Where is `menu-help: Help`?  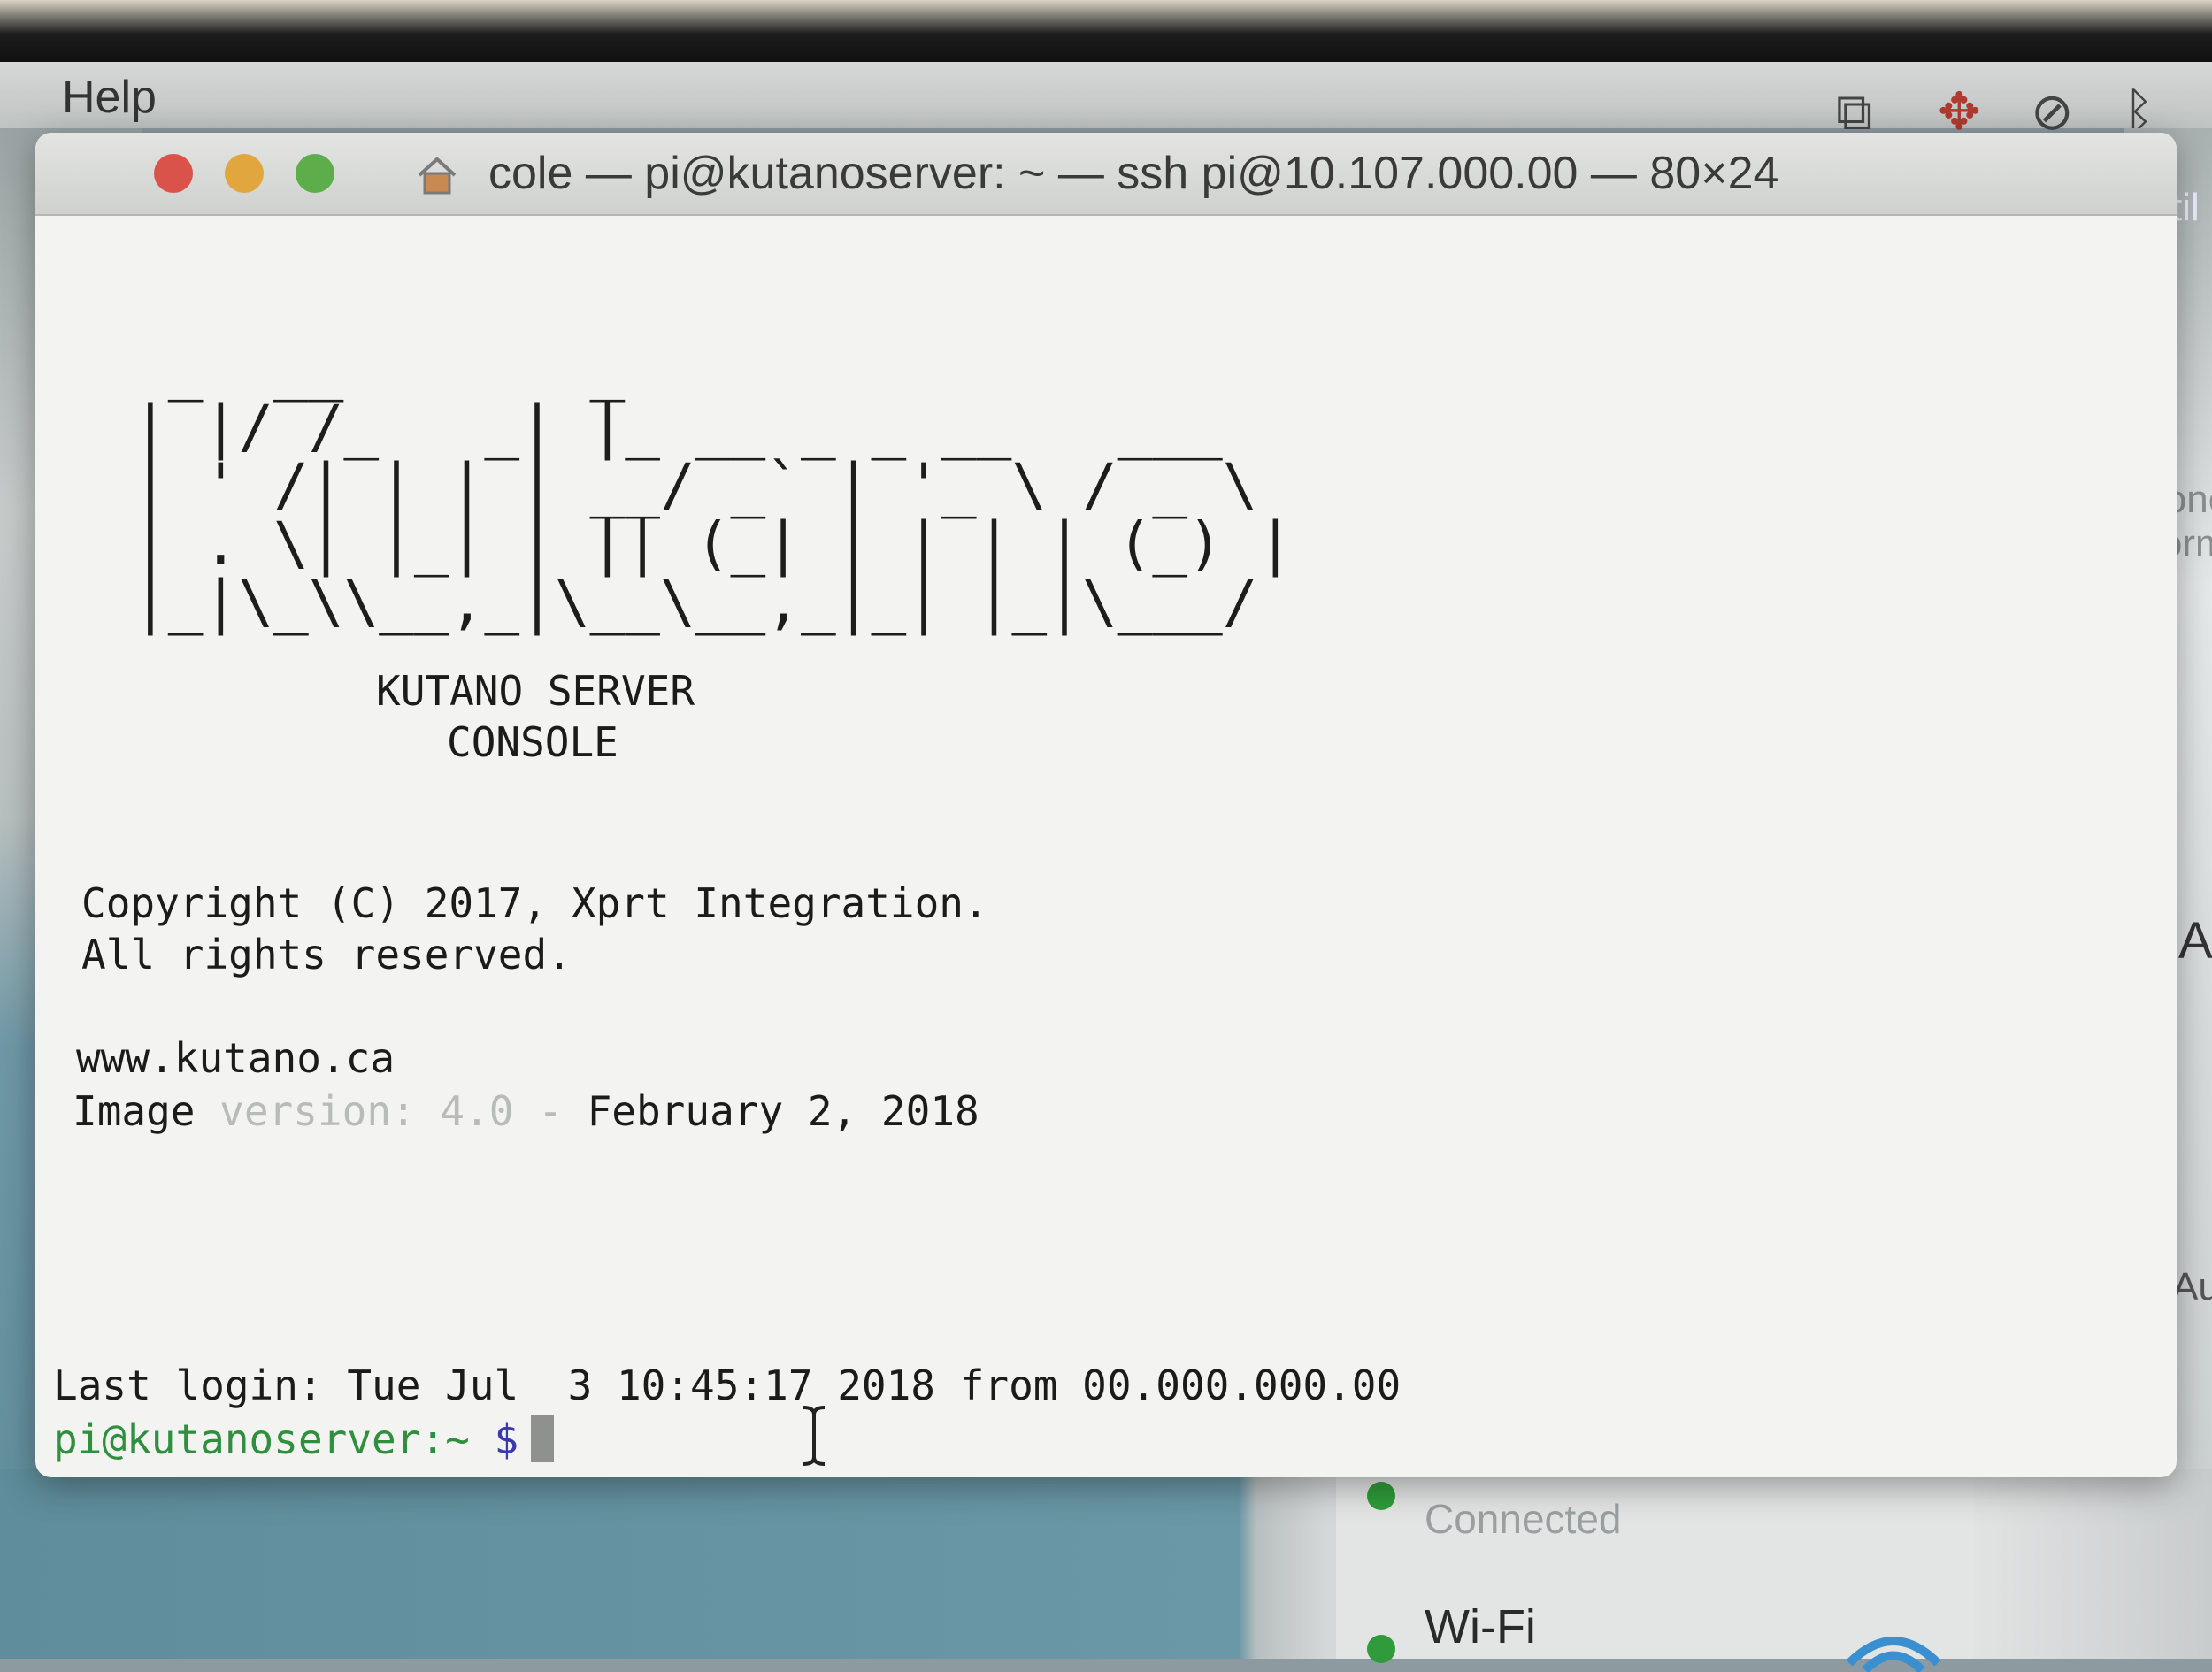 menu-help: Help is located at coordinates (110, 97).